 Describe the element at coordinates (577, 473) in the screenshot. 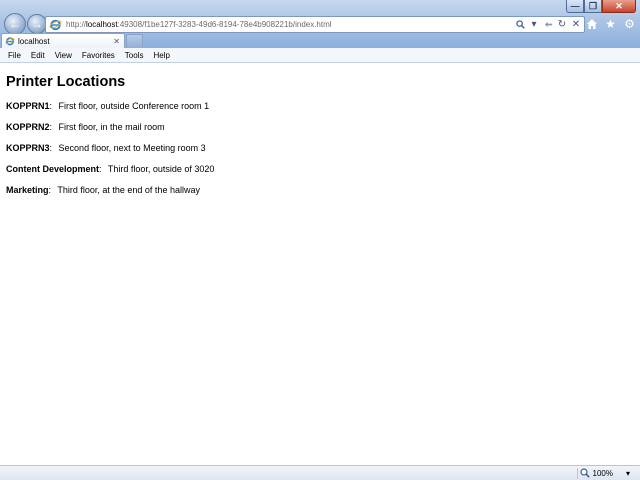

I see `status-divider` at that location.